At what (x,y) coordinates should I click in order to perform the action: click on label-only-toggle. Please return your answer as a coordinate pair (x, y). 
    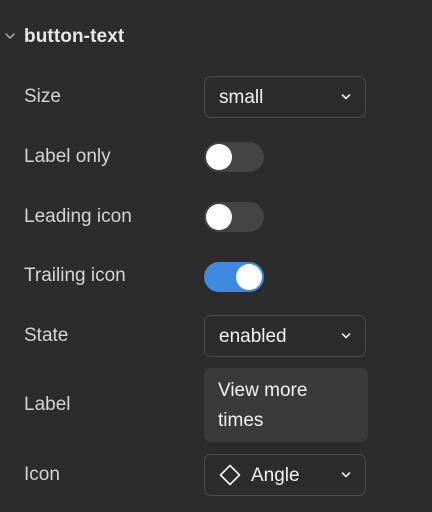
    Looking at the image, I should click on (234, 157).